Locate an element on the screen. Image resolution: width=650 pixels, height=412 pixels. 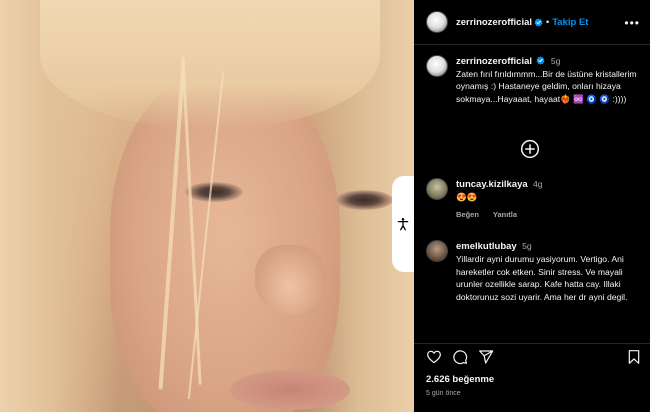
plus-circle-icon is located at coordinates (530, 149).